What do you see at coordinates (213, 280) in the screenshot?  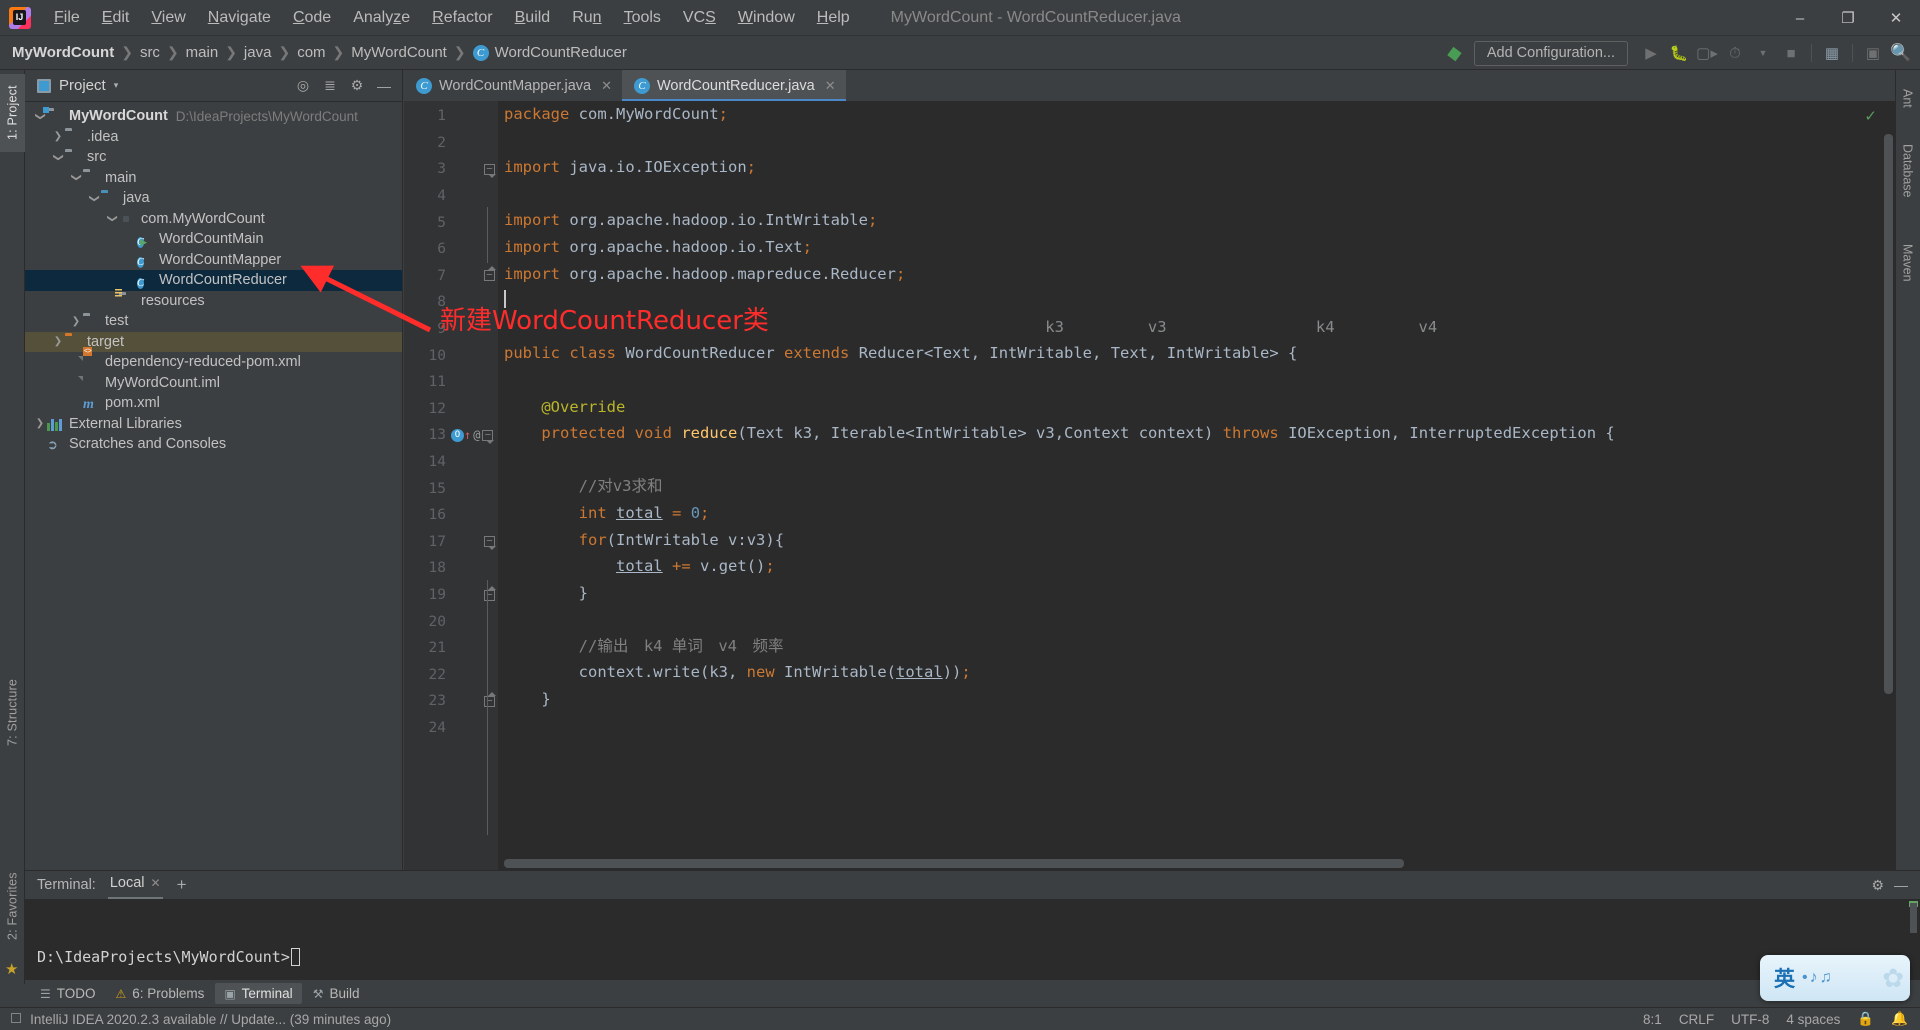 I see `tree-node-wordcountreducer: C WordCountReducer` at bounding box center [213, 280].